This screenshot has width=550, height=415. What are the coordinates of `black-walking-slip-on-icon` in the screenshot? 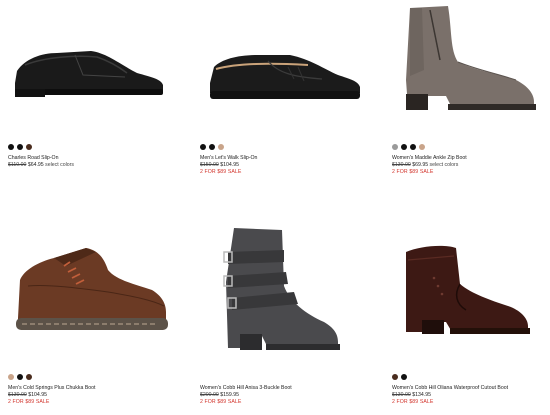 It's located at (288, 65).